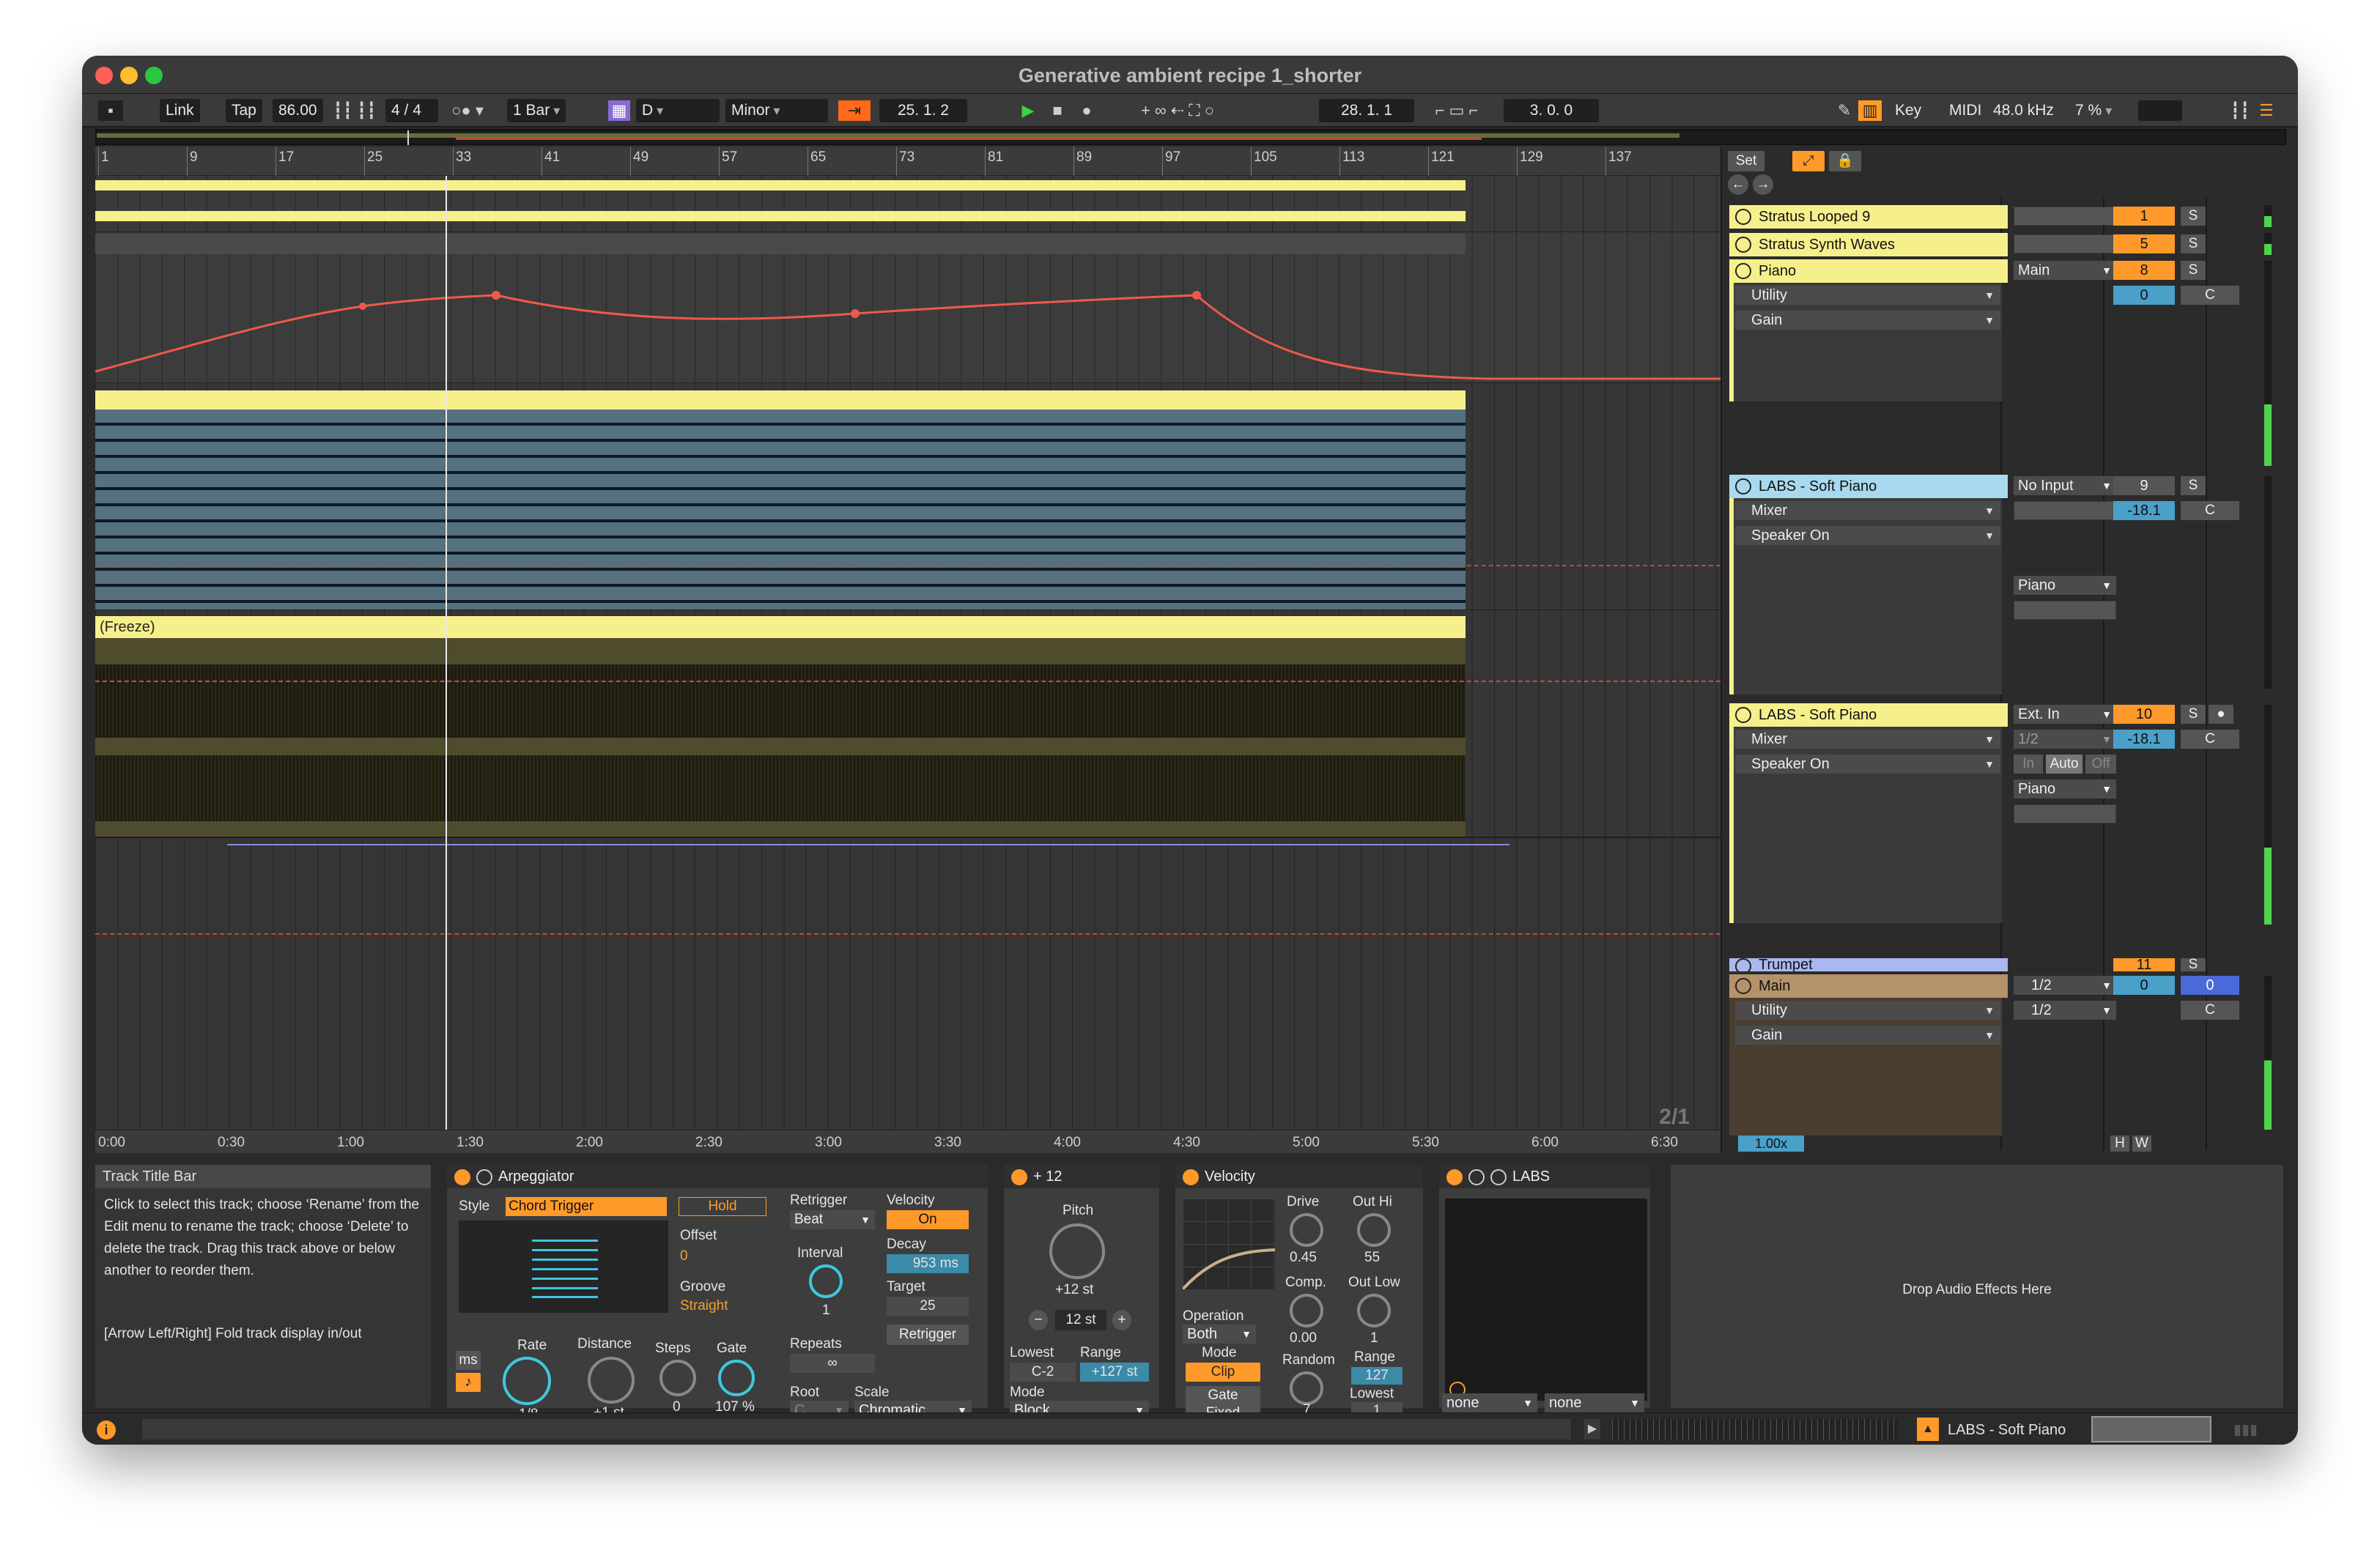  What do you see at coordinates (1977, 1286) in the screenshot?
I see `audio-effects-drop-zone: Drop Audio Effects Here` at bounding box center [1977, 1286].